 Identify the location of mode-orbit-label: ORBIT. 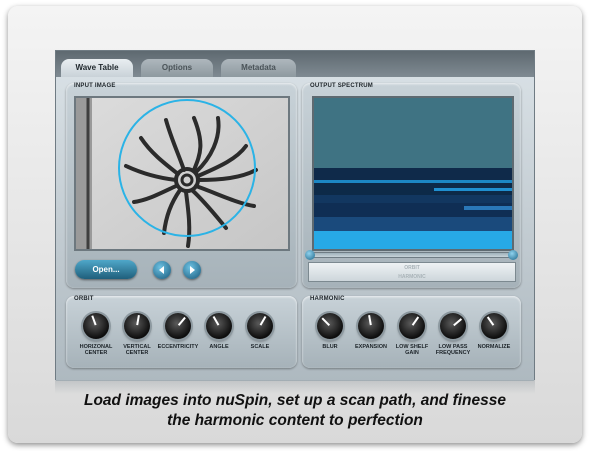
(412, 268).